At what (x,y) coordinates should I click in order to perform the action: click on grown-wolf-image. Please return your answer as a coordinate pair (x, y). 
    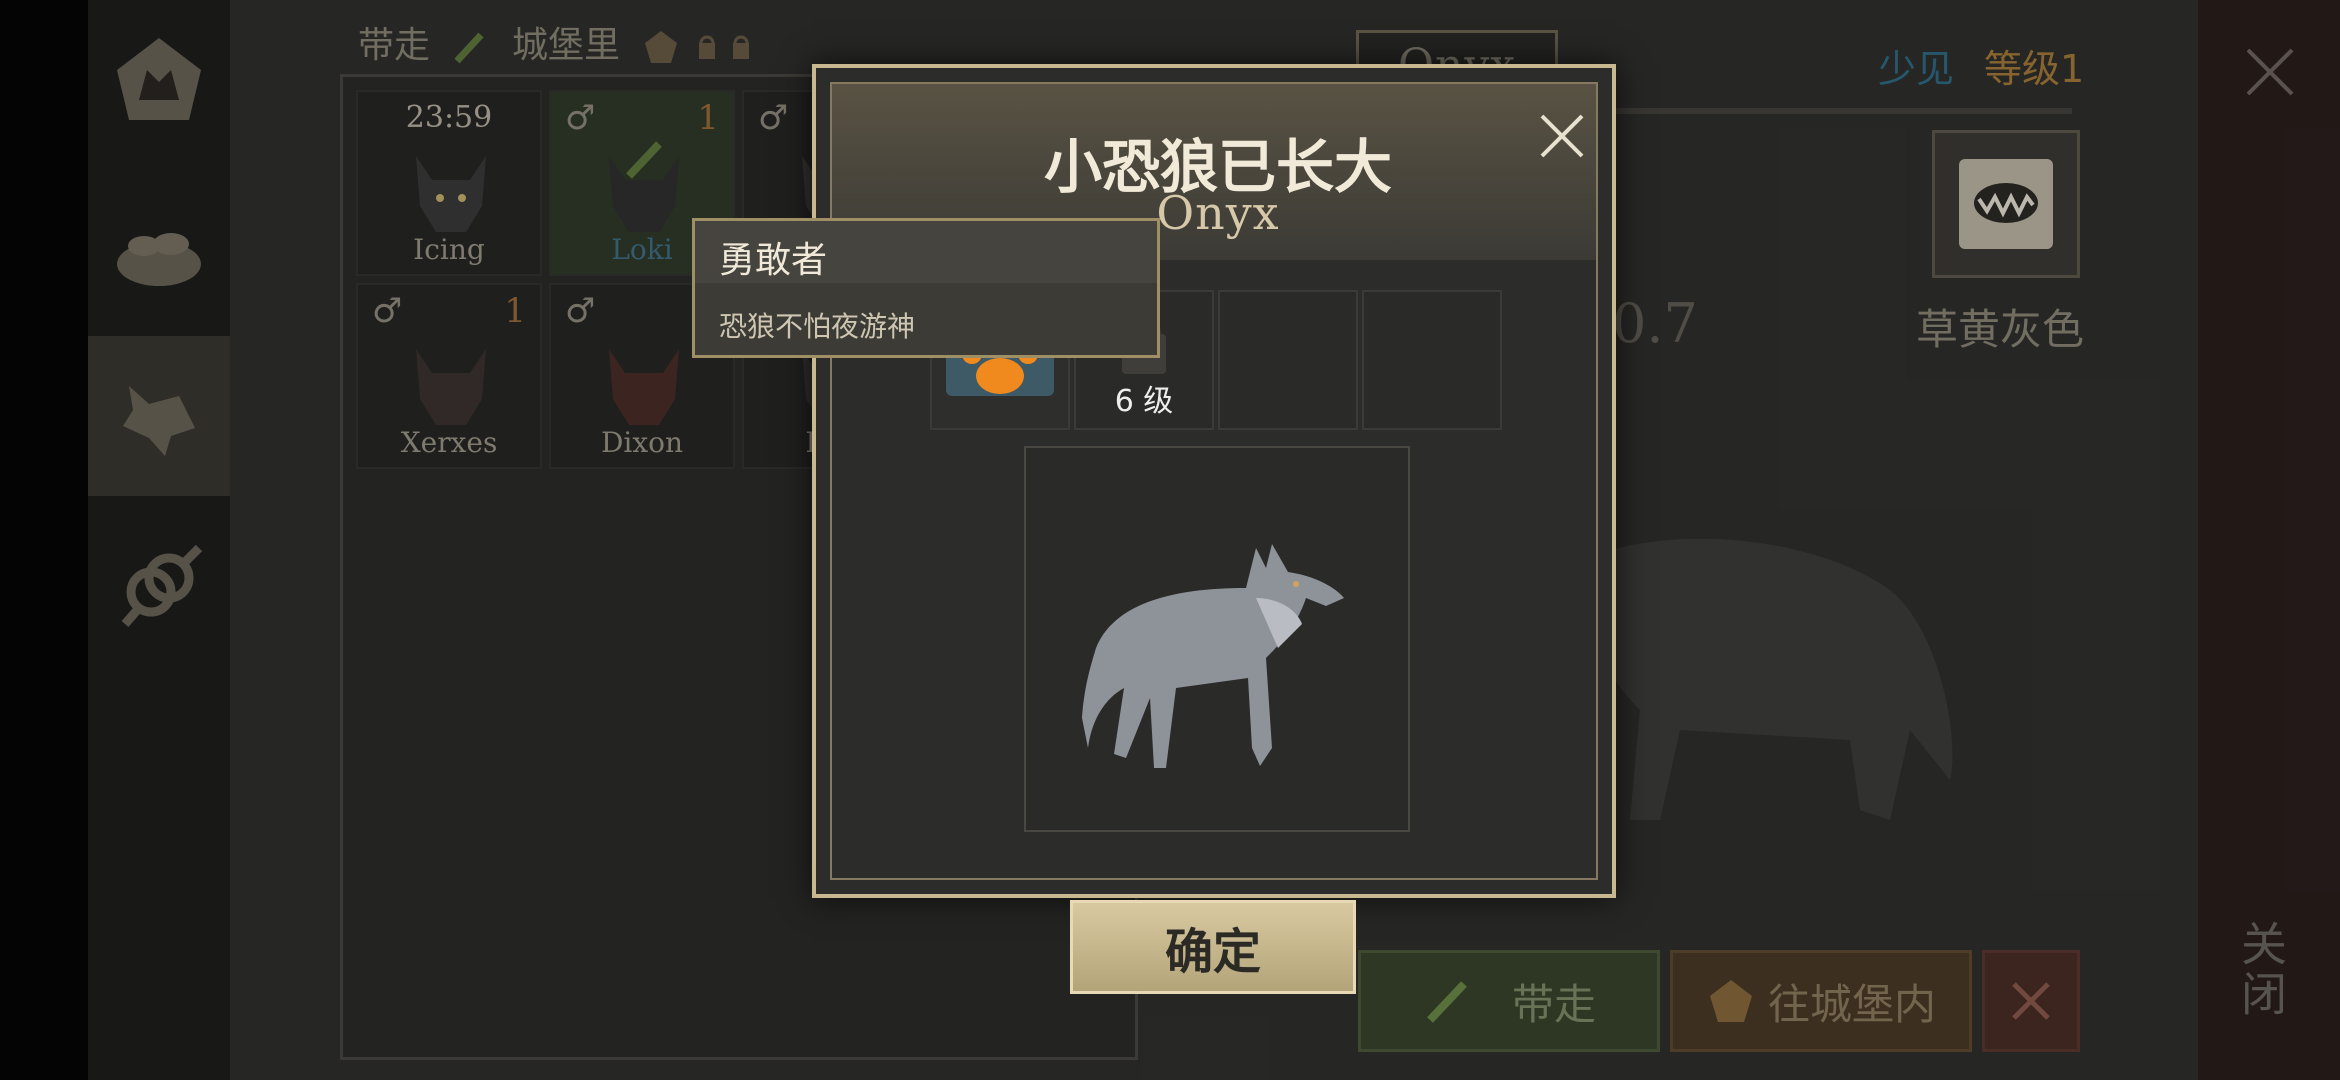
    Looking at the image, I should click on (1213, 656).